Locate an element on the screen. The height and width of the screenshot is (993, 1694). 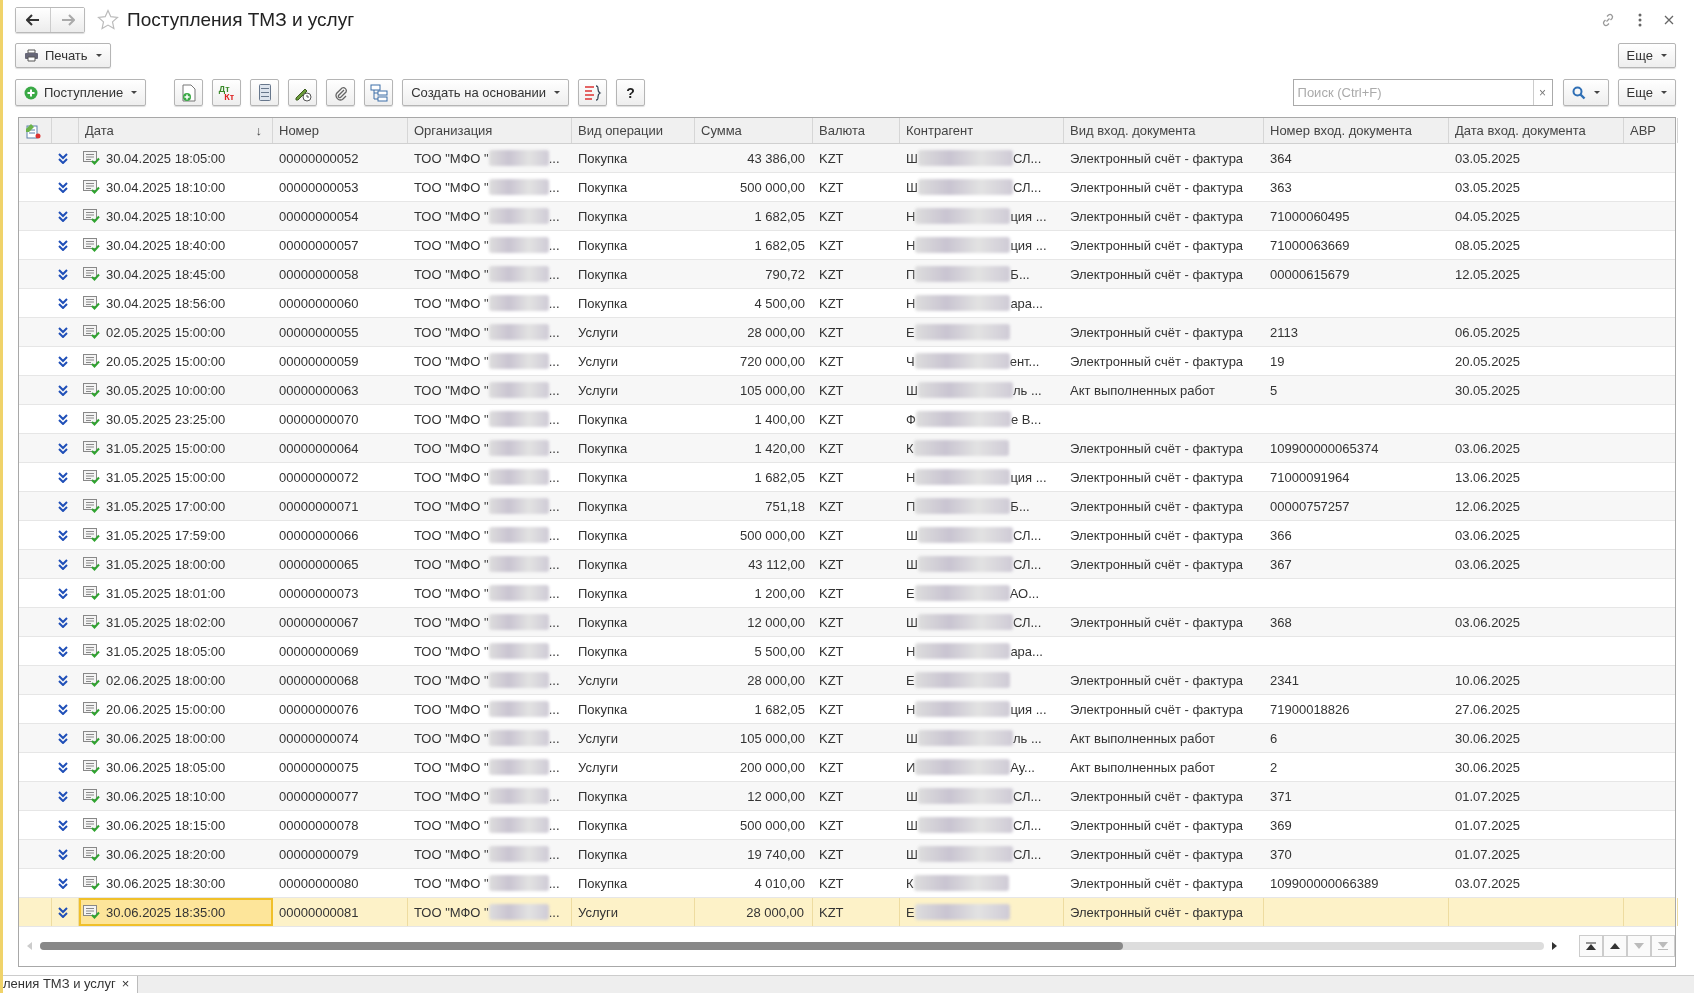
table-cell: 367 is located at coordinates (1281, 564).